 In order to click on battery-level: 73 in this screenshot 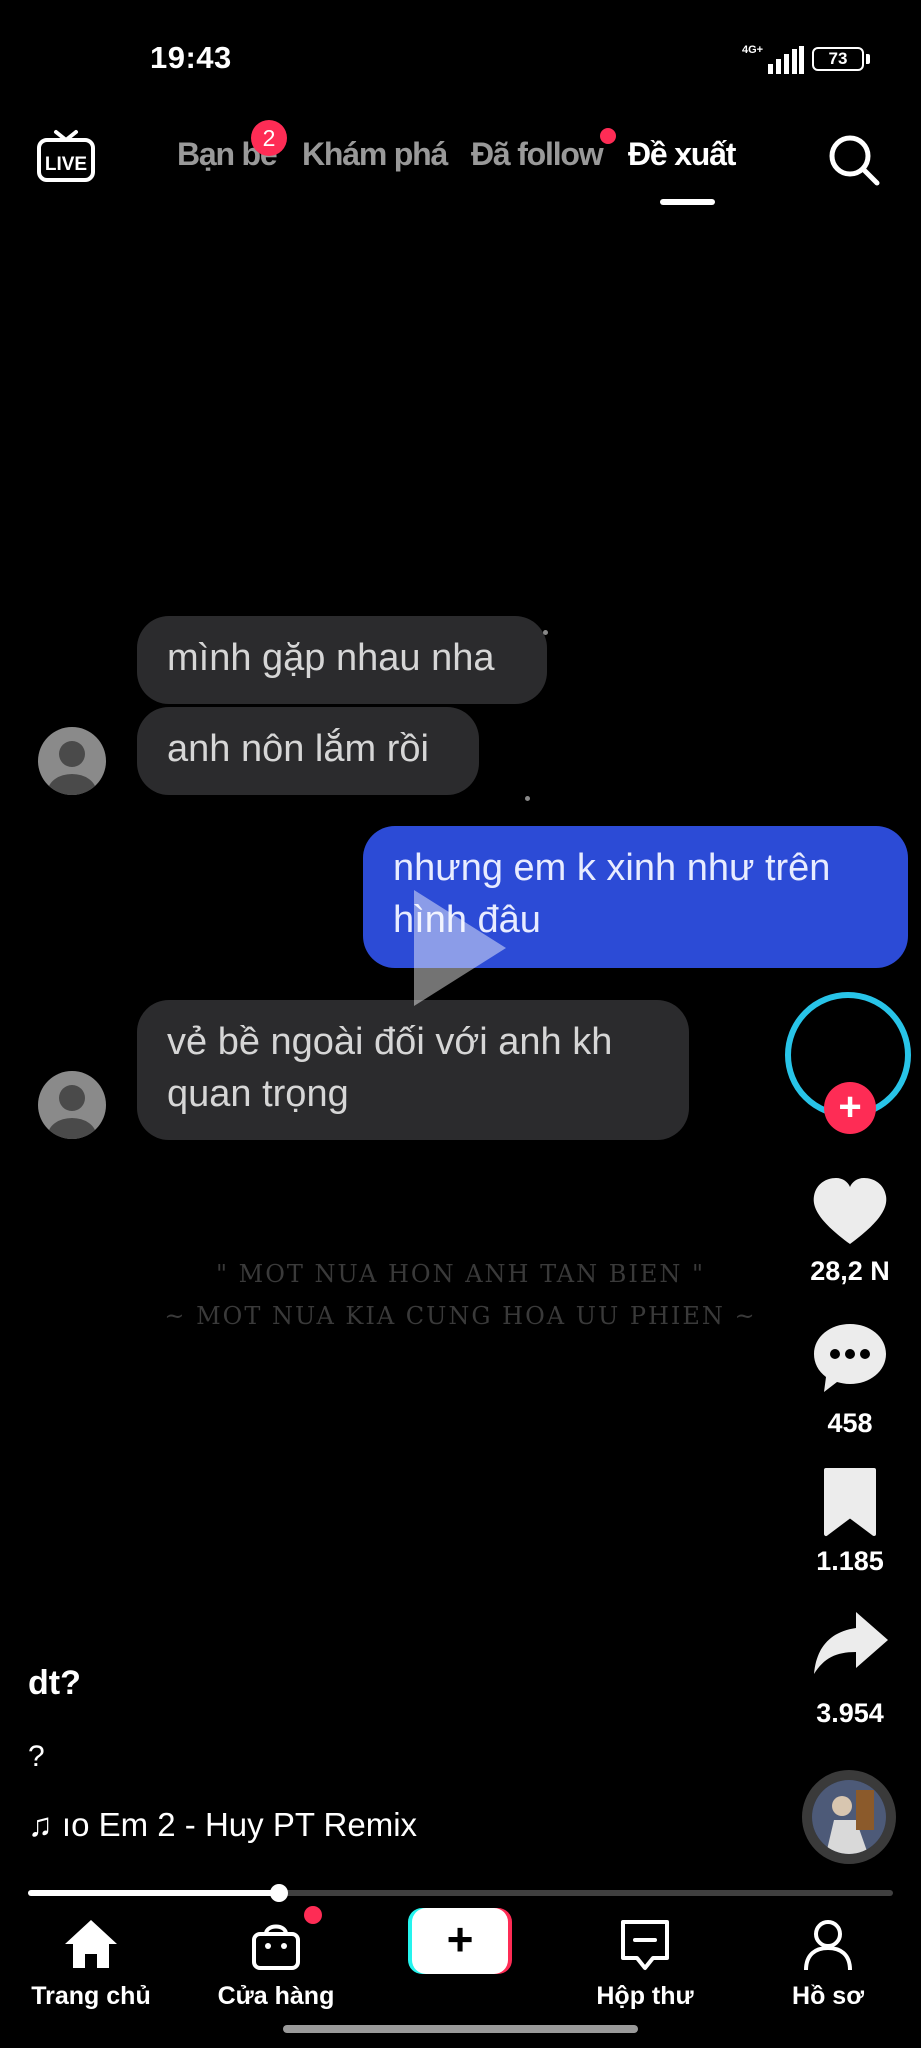, I will do `click(838, 58)`.